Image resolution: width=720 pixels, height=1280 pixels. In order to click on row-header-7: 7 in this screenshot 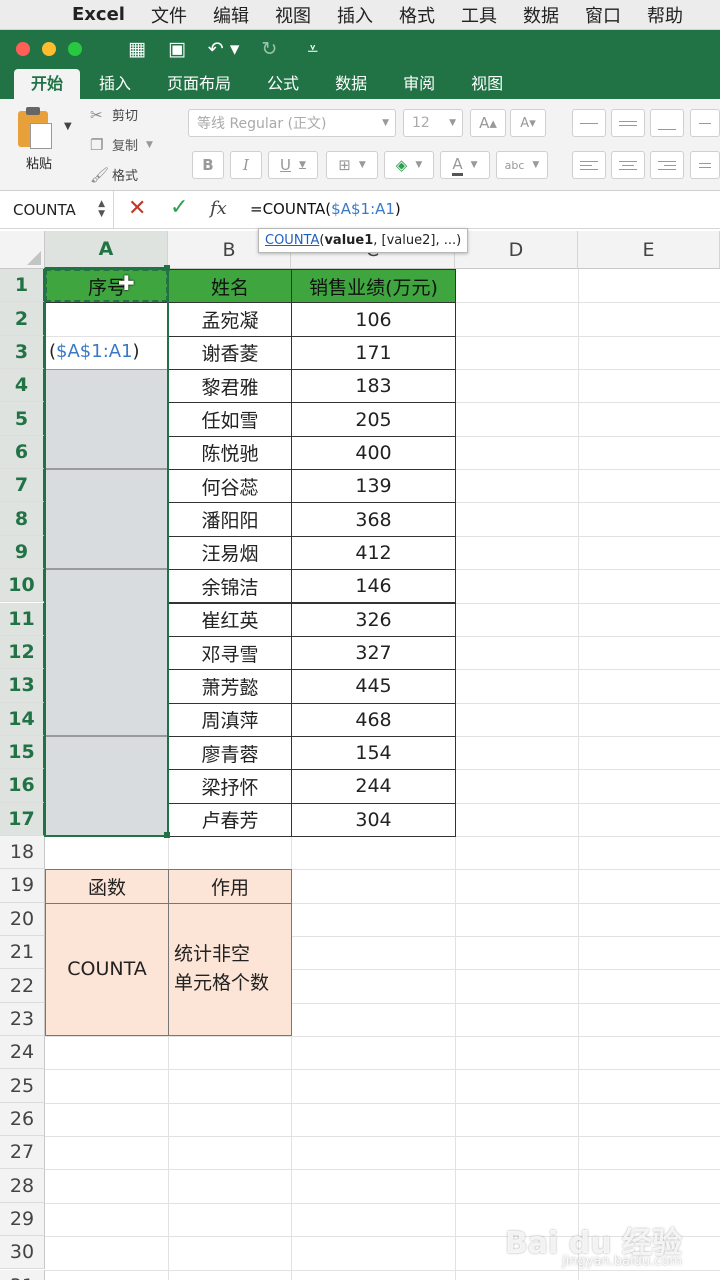, I will do `click(22, 486)`.